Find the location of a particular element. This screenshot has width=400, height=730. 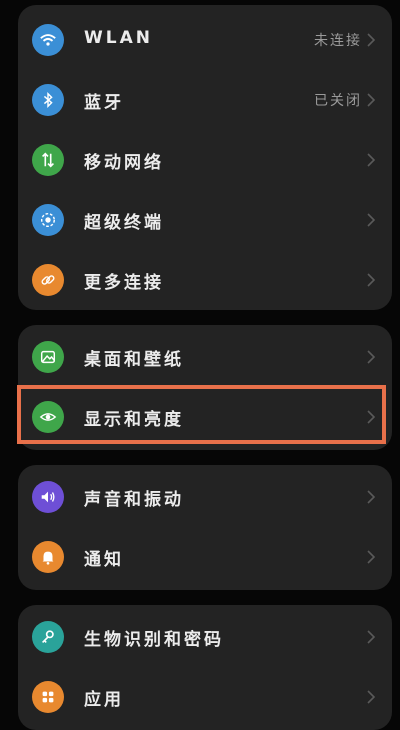

super-device-icon is located at coordinates (48, 220).